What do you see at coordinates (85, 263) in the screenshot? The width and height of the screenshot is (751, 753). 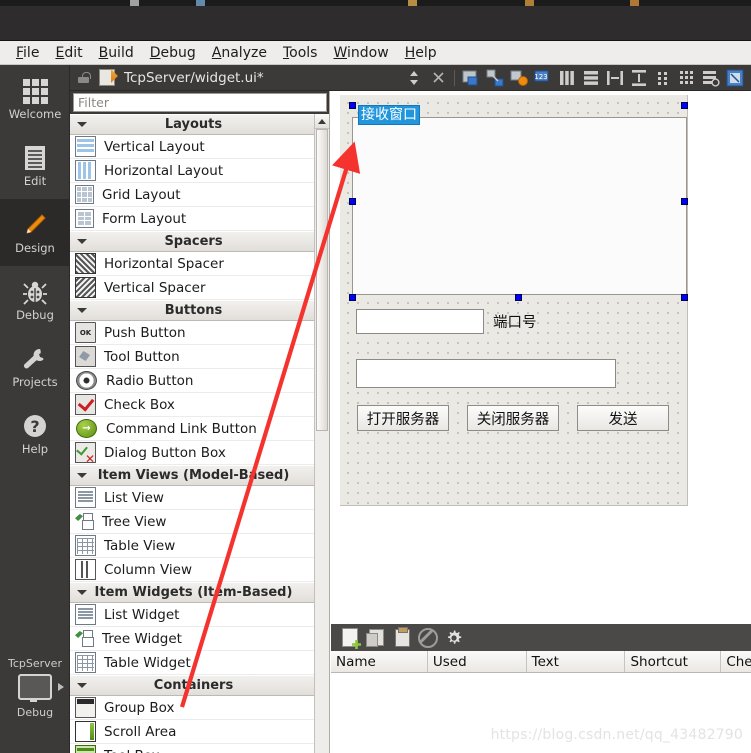 I see `horizontal-spacer-icon` at bounding box center [85, 263].